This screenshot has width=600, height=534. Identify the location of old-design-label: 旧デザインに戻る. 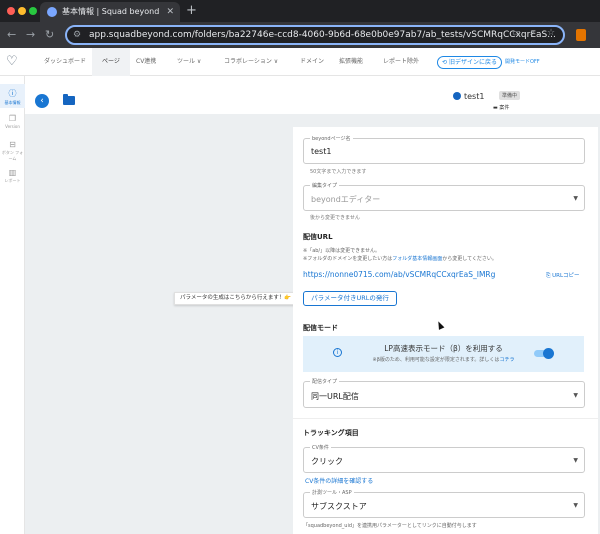
(472, 62).